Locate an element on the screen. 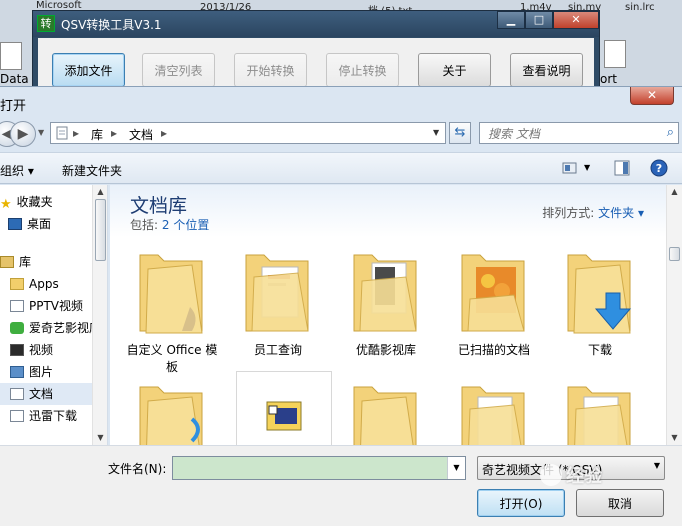 This screenshot has width=682, height=526. minimize-icon: ▁ is located at coordinates (511, 19).